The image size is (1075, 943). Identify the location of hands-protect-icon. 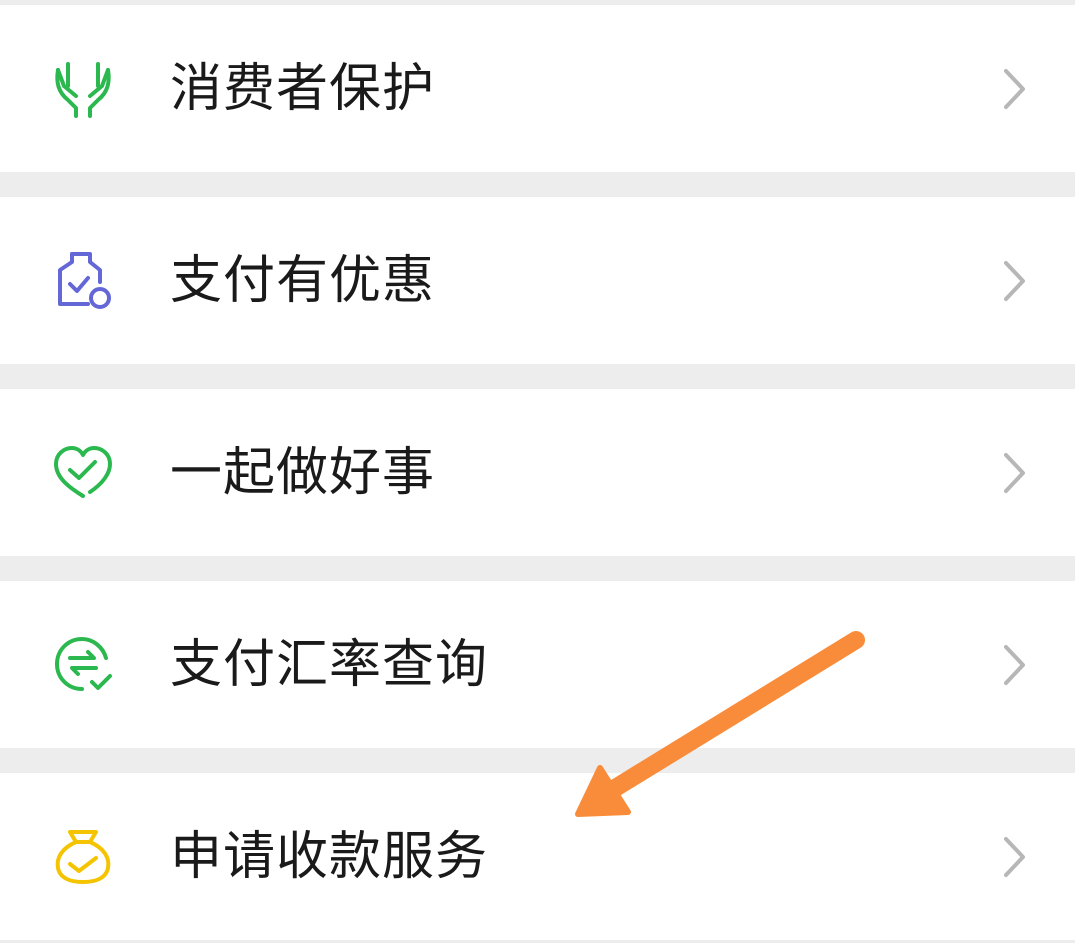
(83, 89).